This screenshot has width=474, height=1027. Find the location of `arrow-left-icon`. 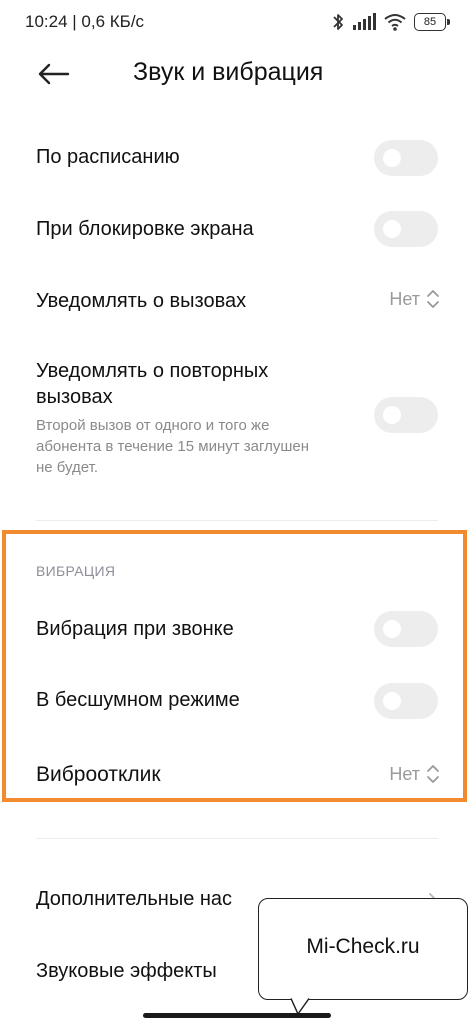

arrow-left-icon is located at coordinates (53, 74).